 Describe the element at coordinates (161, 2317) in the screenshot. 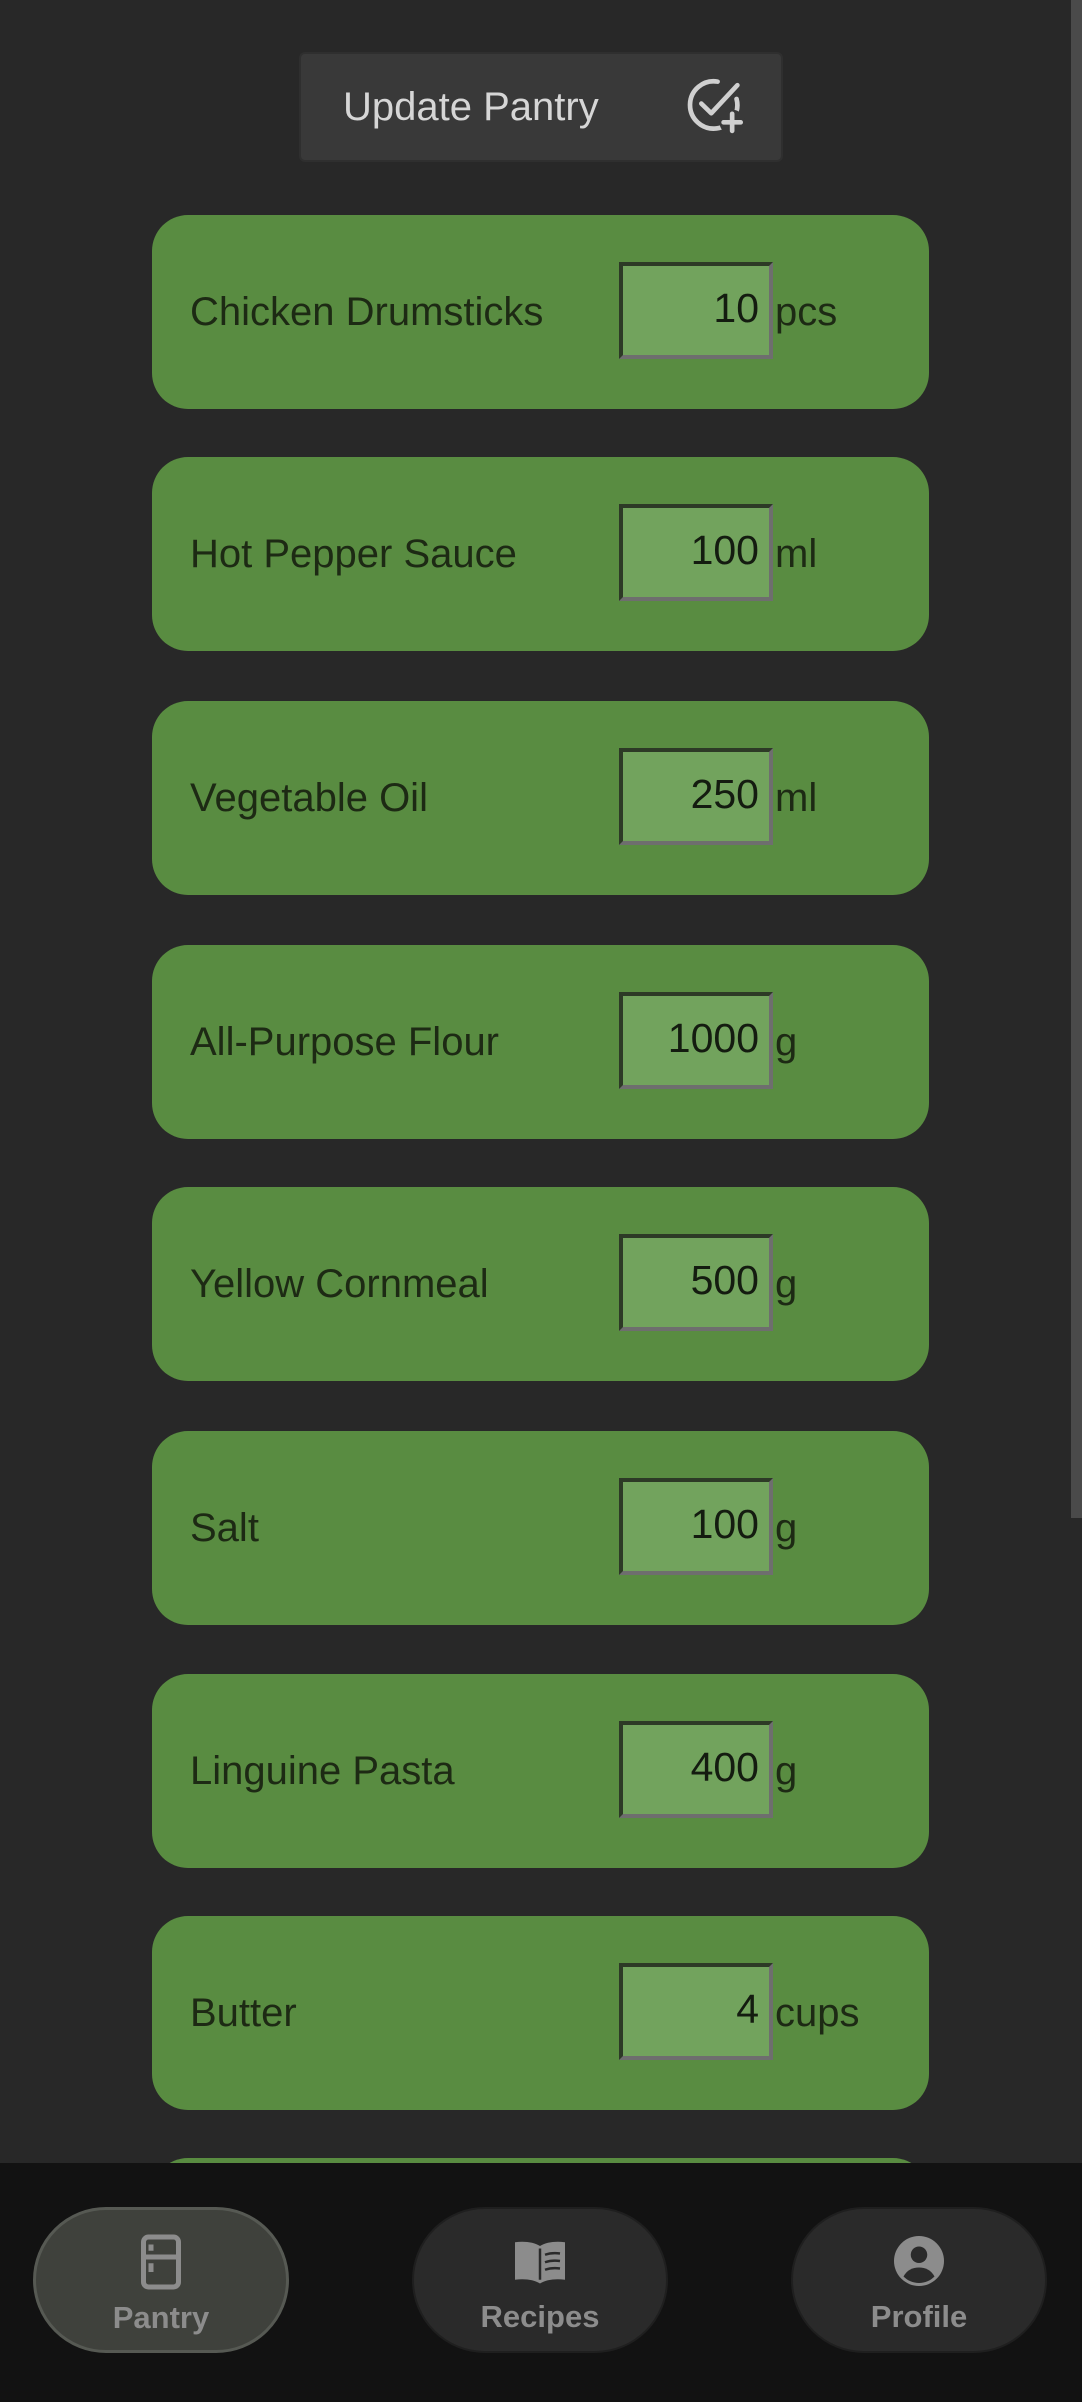

I see `nav-tab-label: Pantry` at that location.